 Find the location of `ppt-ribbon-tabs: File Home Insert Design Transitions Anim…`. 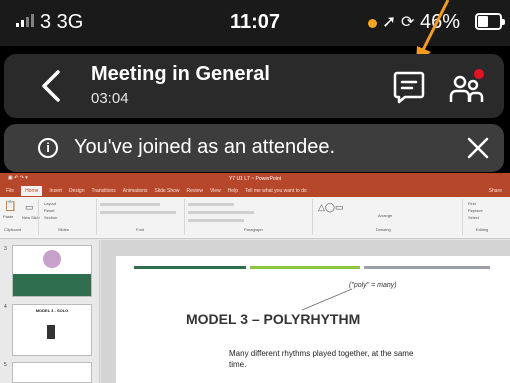

ppt-ribbon-tabs: File Home Insert Design Transitions Anim… is located at coordinates (255, 191).